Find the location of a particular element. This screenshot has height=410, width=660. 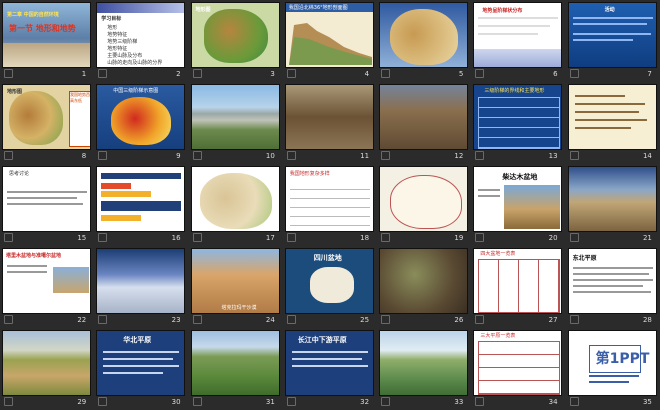

slide-12: 12 is located at coordinates (424, 123).